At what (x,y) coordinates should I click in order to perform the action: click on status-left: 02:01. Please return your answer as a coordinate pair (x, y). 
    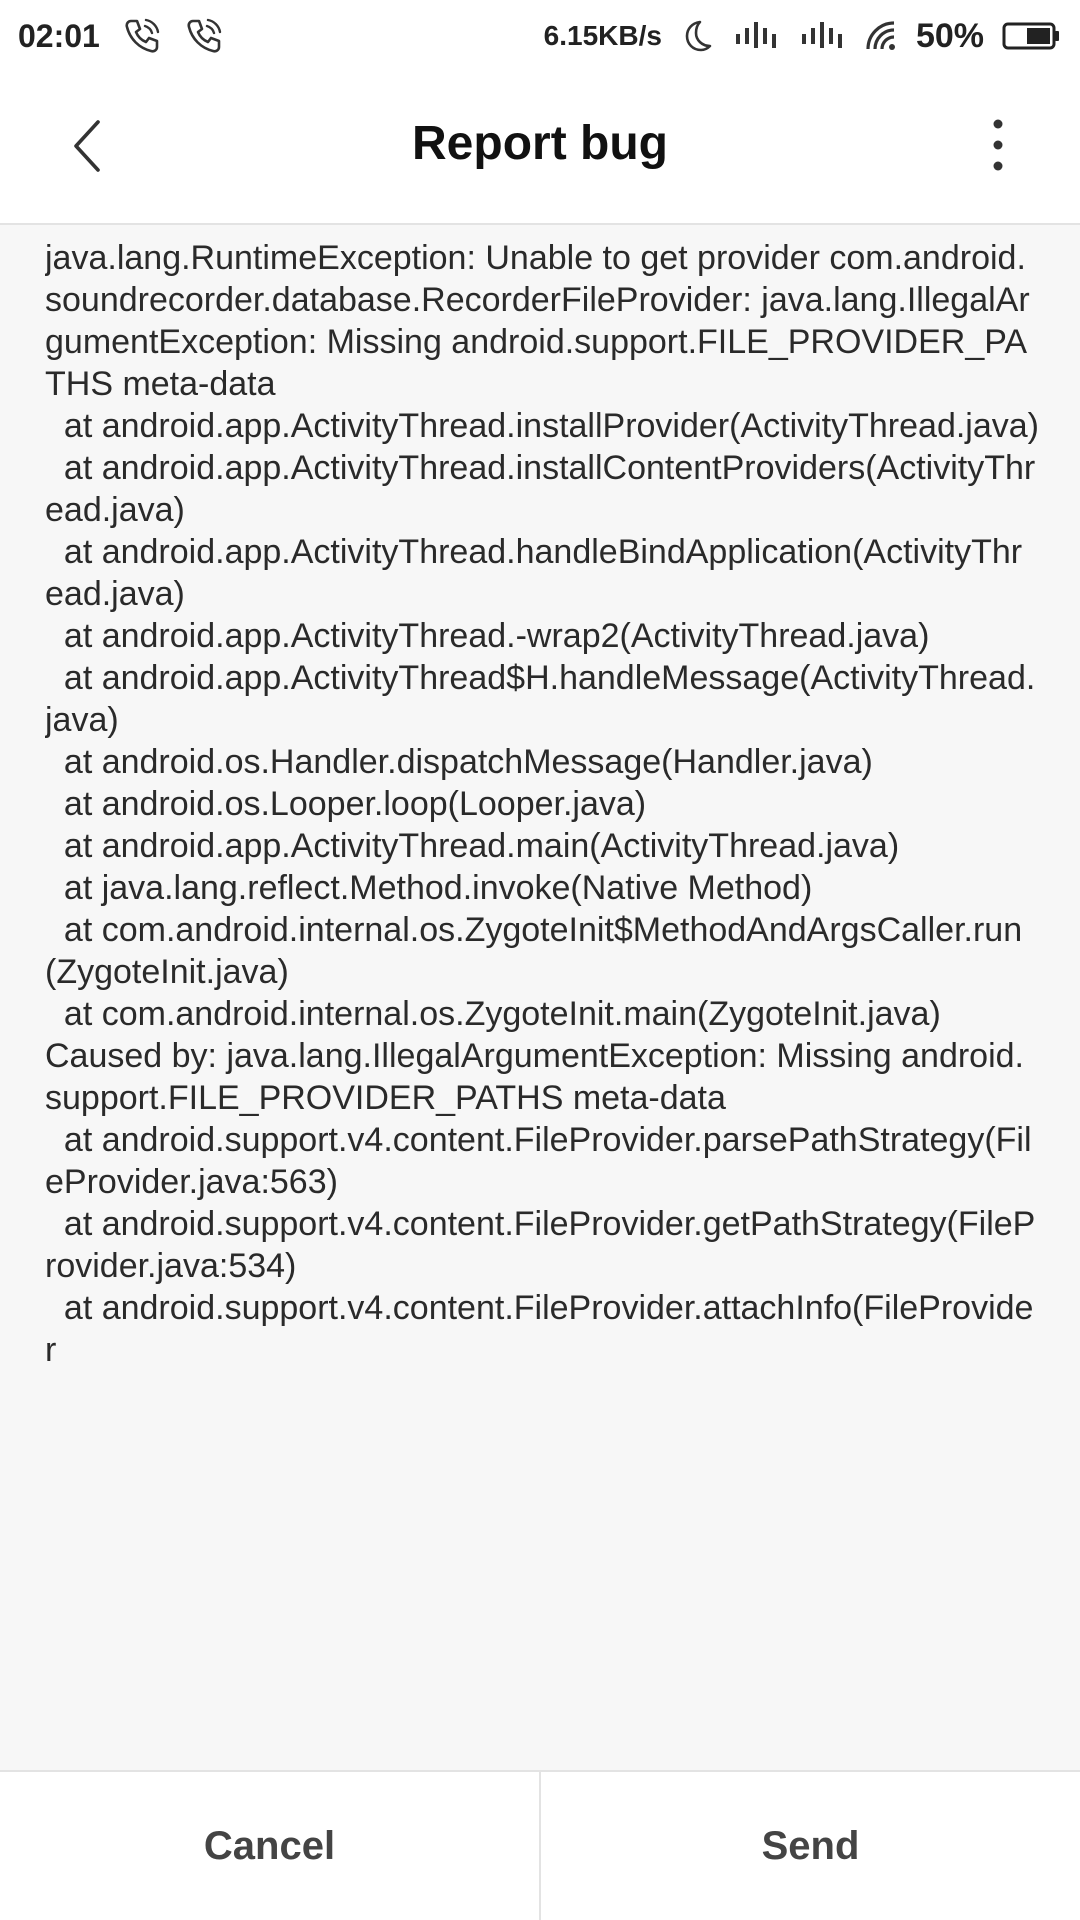
    Looking at the image, I should click on (121, 36).